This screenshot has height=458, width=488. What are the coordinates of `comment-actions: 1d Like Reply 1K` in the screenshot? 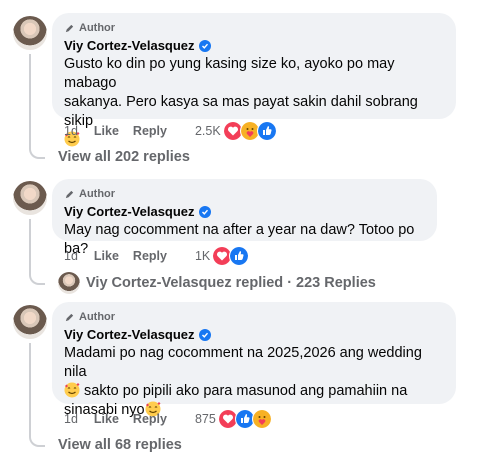 It's located at (157, 256).